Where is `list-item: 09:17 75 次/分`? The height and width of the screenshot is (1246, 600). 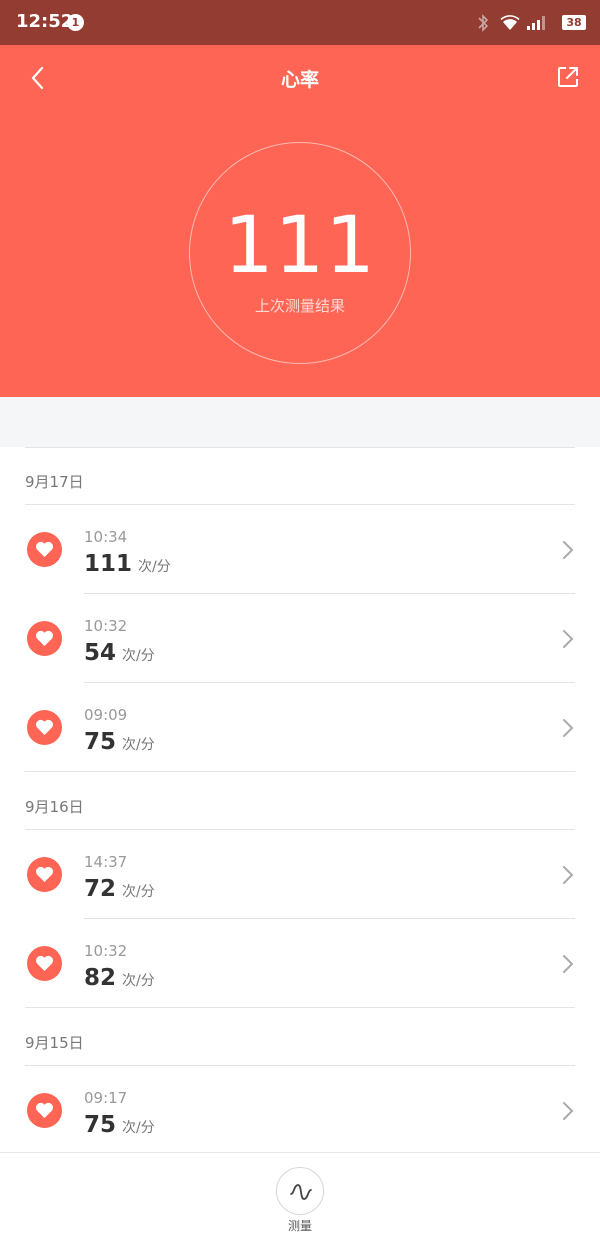
list-item: 09:17 75 次/分 is located at coordinates (300, 1110).